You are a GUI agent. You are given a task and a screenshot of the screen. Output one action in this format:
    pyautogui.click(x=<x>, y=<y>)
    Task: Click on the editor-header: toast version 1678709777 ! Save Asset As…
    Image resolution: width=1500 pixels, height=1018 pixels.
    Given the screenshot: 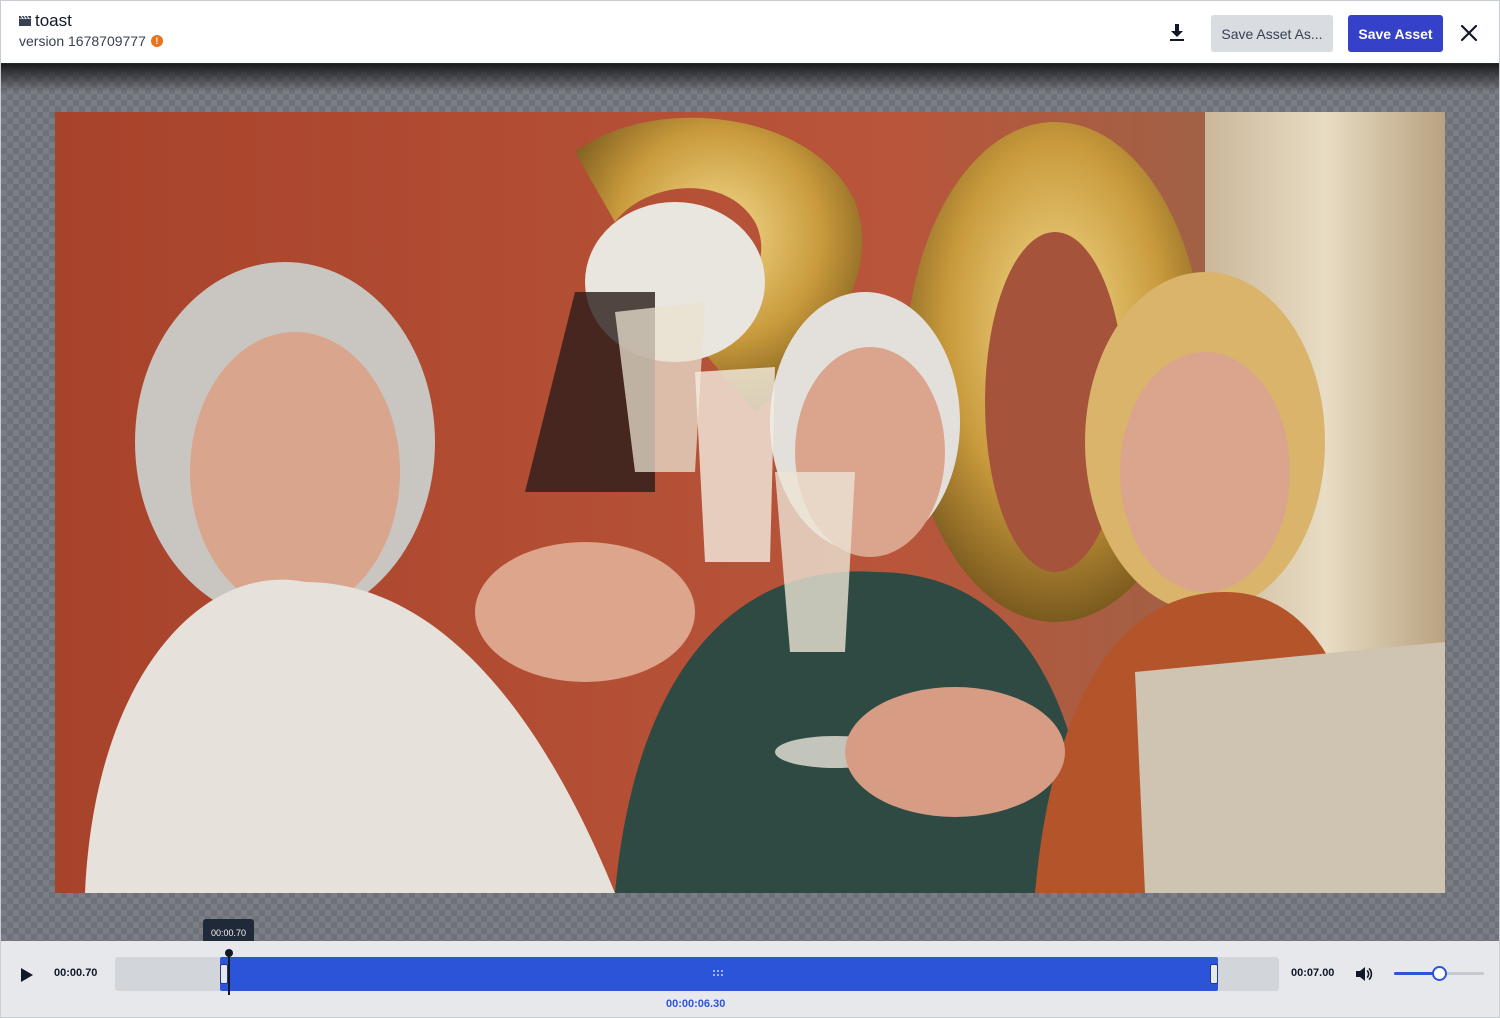 What is the action you would take?
    pyautogui.click(x=750, y=32)
    